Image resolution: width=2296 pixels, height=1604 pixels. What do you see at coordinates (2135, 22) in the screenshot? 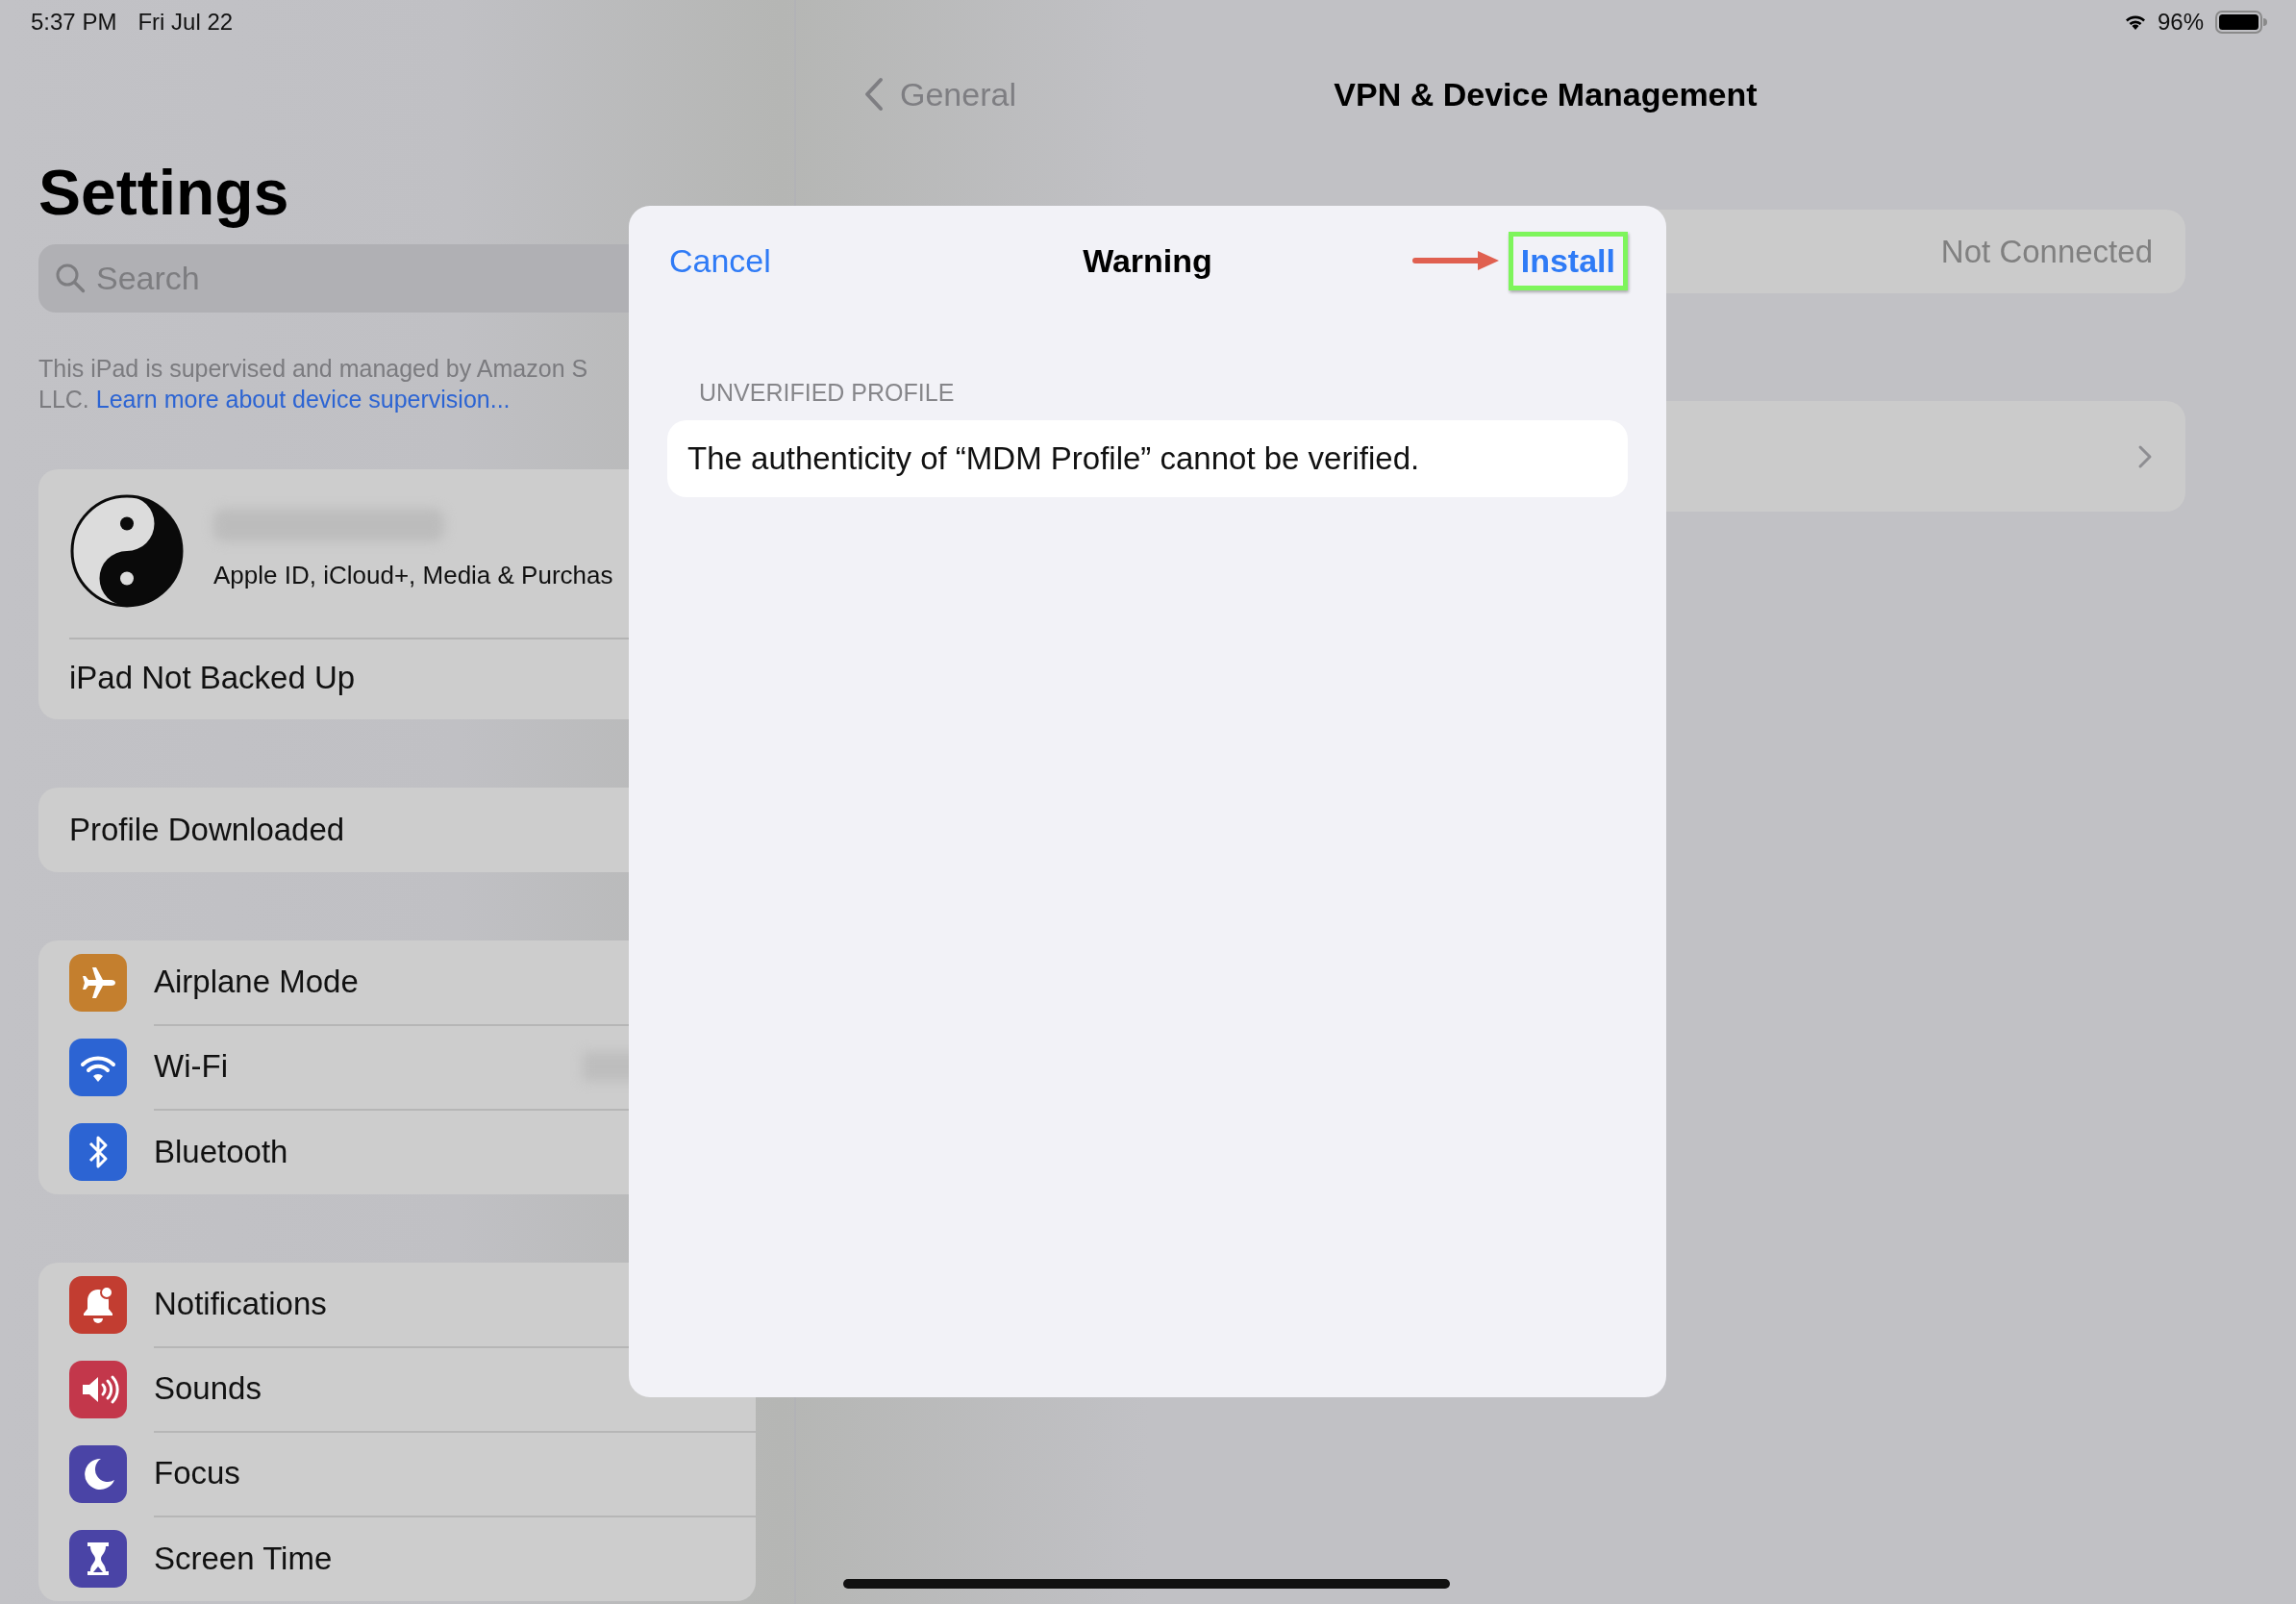
I see `wifi-signal-icon` at bounding box center [2135, 22].